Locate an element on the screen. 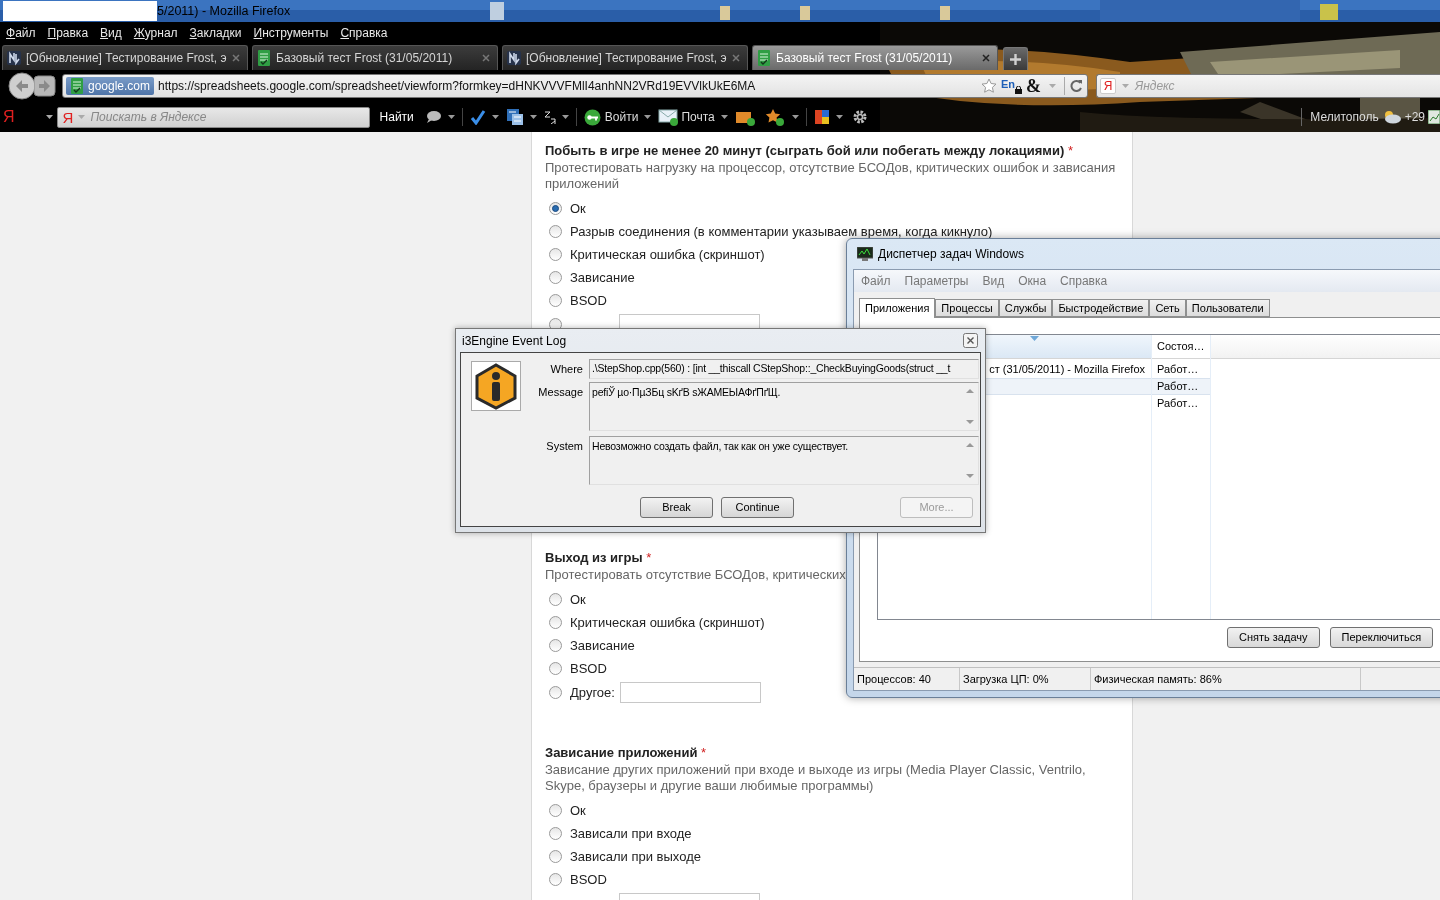 Image resolution: width=1440 pixels, height=900 pixels. back-button is located at coordinates (22, 86).